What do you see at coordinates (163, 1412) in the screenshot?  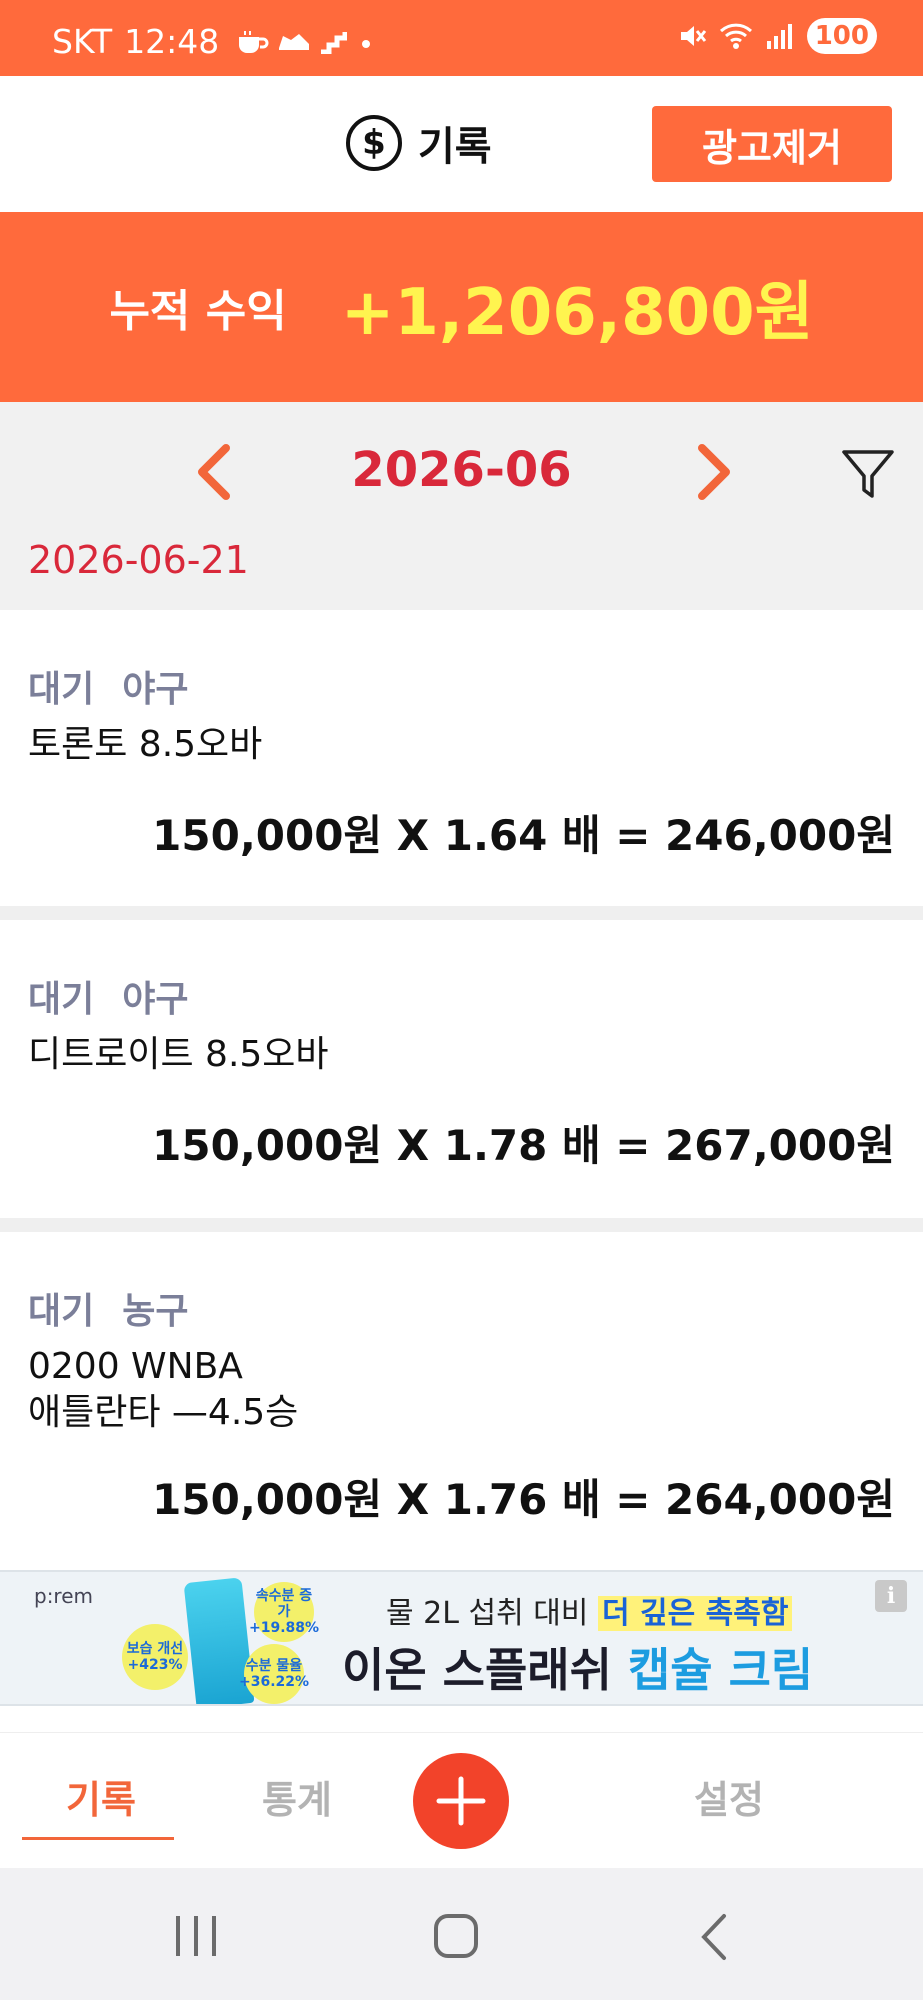 I see `record-title-line: 애틀란타 —4.5승` at bounding box center [163, 1412].